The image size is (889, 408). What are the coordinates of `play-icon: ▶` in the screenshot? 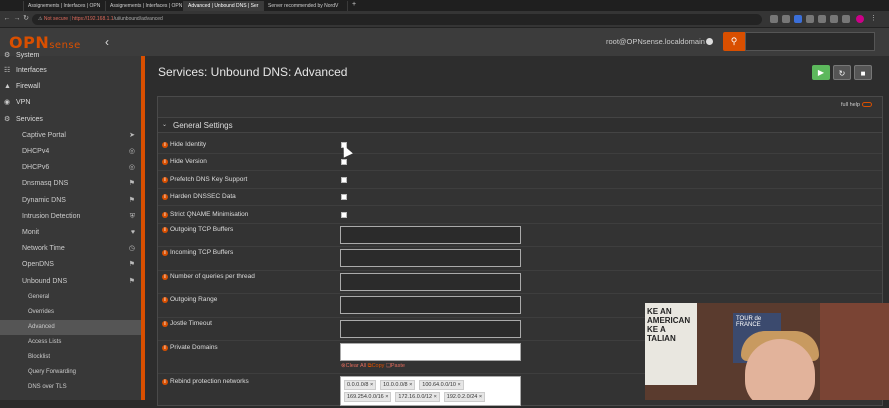 It's located at (821, 72).